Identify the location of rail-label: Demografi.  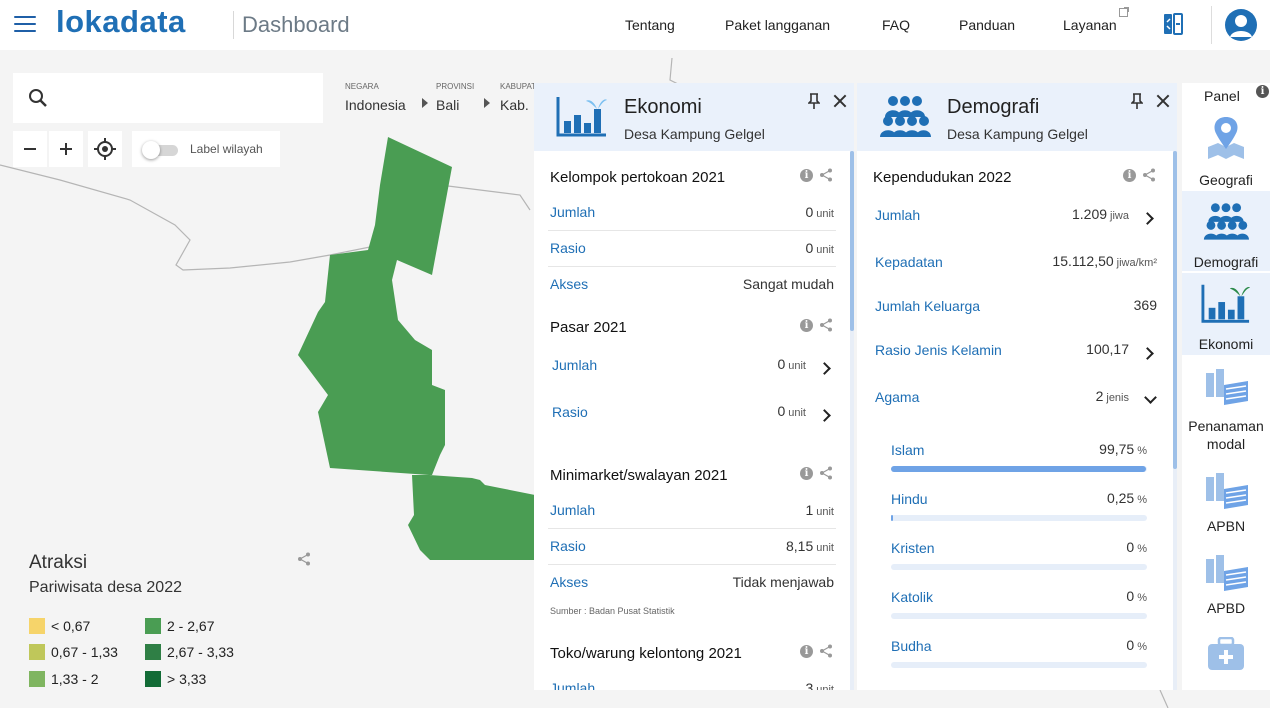
(1226, 262).